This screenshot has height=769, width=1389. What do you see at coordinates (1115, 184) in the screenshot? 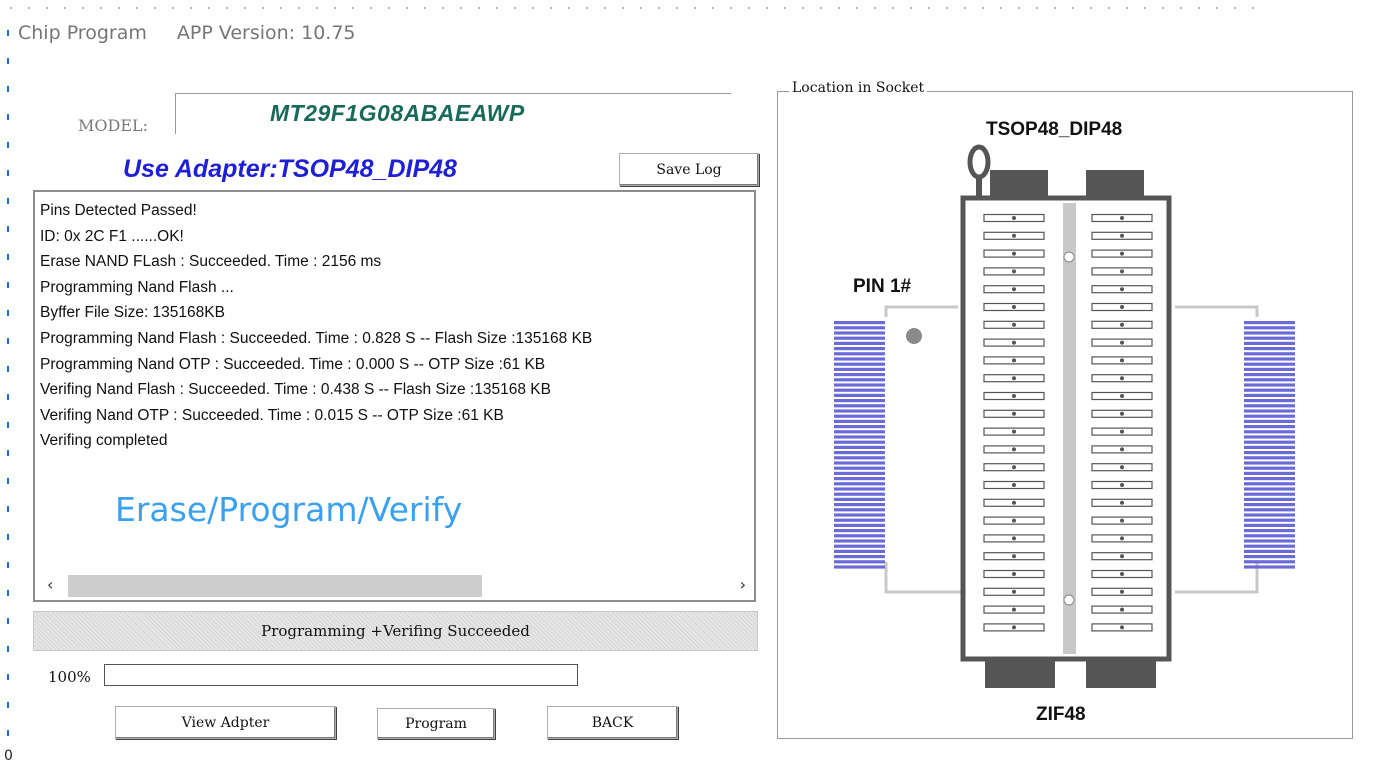
I see `socket-top-tab-right` at bounding box center [1115, 184].